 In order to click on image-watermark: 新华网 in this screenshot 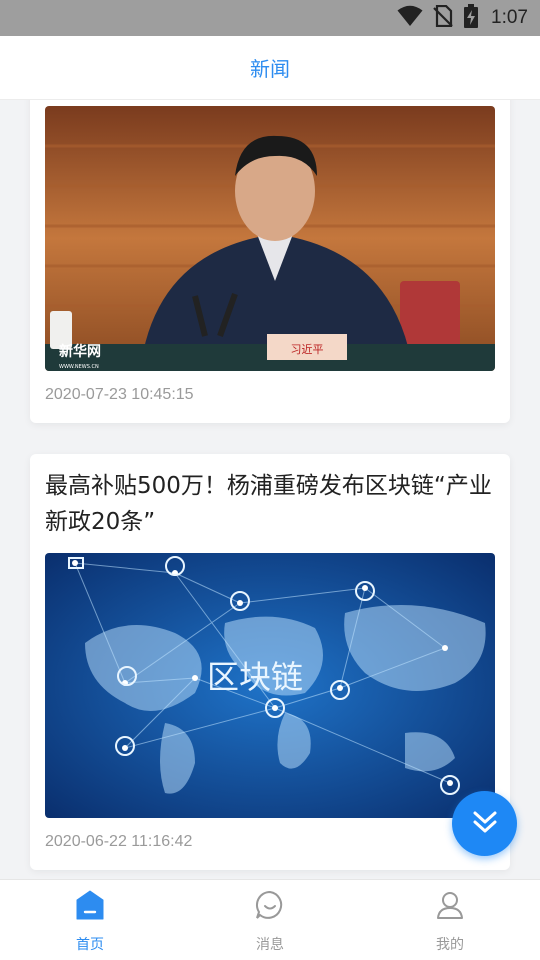, I will do `click(80, 351)`.